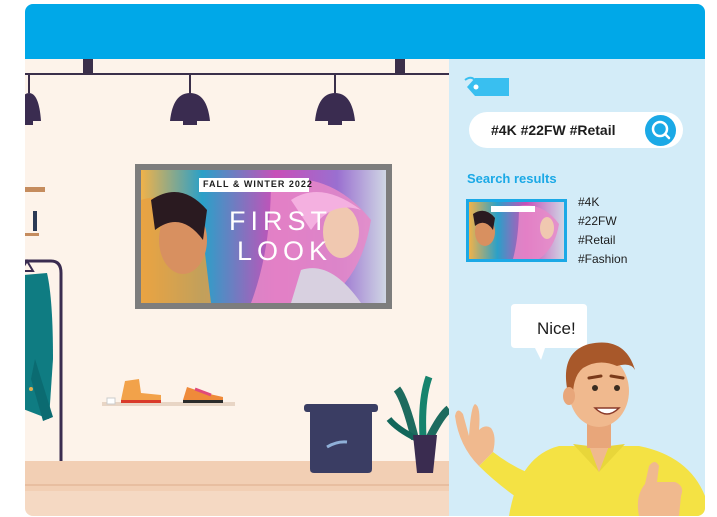  I want to click on ceiling-lamp-left, so click(33, 100).